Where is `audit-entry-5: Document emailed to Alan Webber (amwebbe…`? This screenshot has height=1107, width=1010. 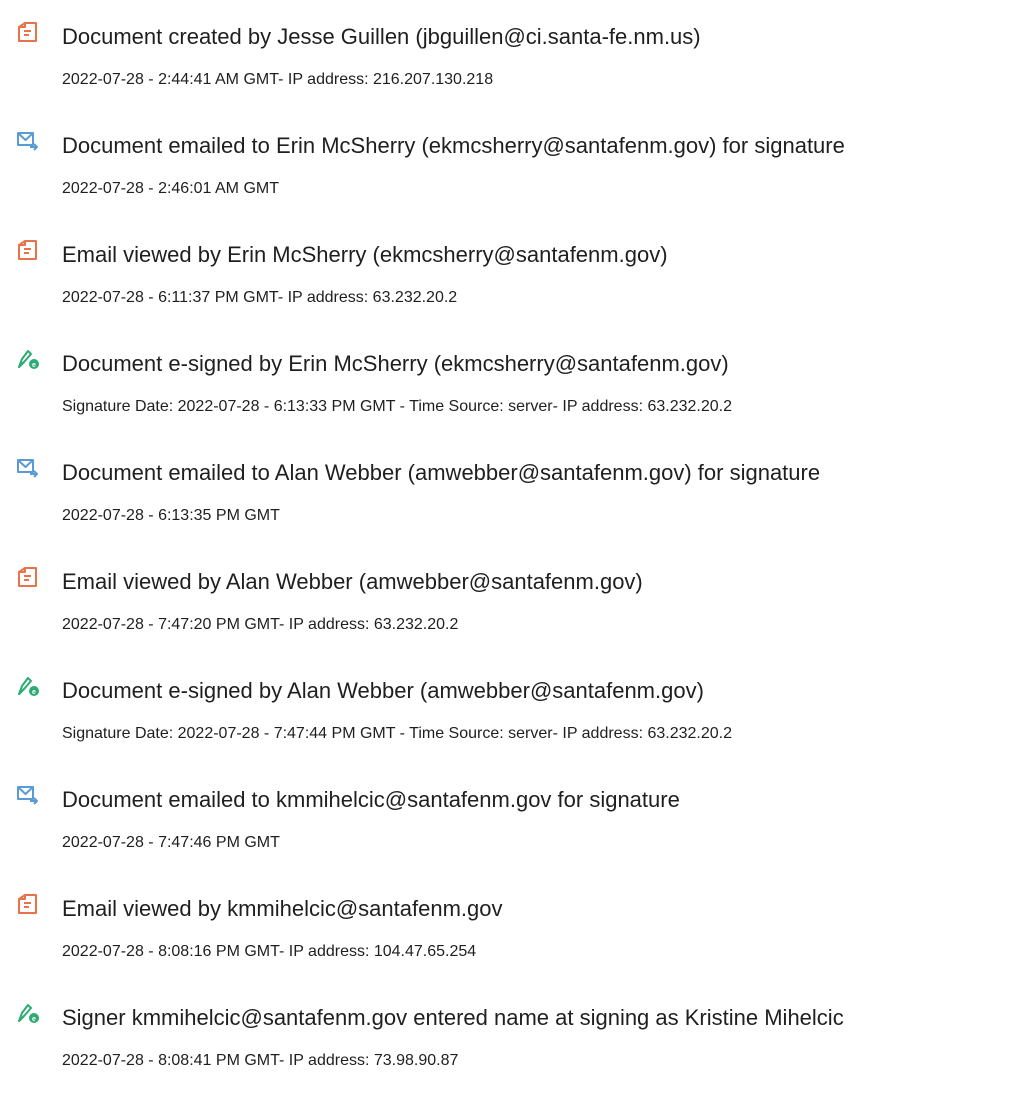 audit-entry-5: Document emailed to Alan Webber (amwebbe… is located at coordinates (505, 493).